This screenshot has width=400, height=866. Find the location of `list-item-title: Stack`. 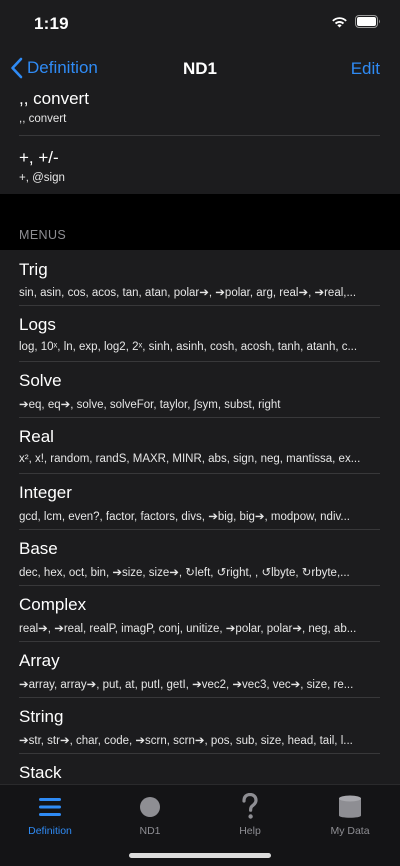

list-item-title: Stack is located at coordinates (40, 772).